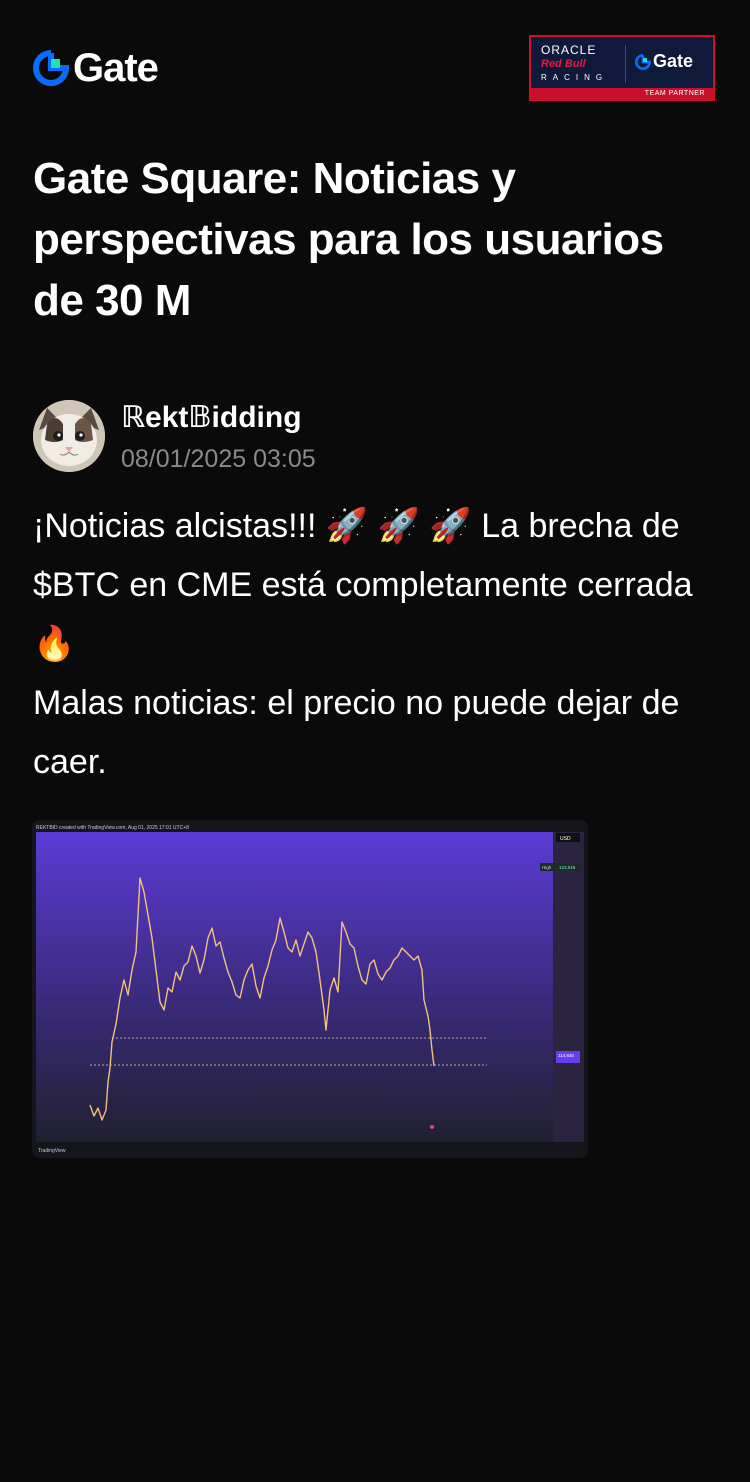  I want to click on chart-price-axis, so click(568, 987).